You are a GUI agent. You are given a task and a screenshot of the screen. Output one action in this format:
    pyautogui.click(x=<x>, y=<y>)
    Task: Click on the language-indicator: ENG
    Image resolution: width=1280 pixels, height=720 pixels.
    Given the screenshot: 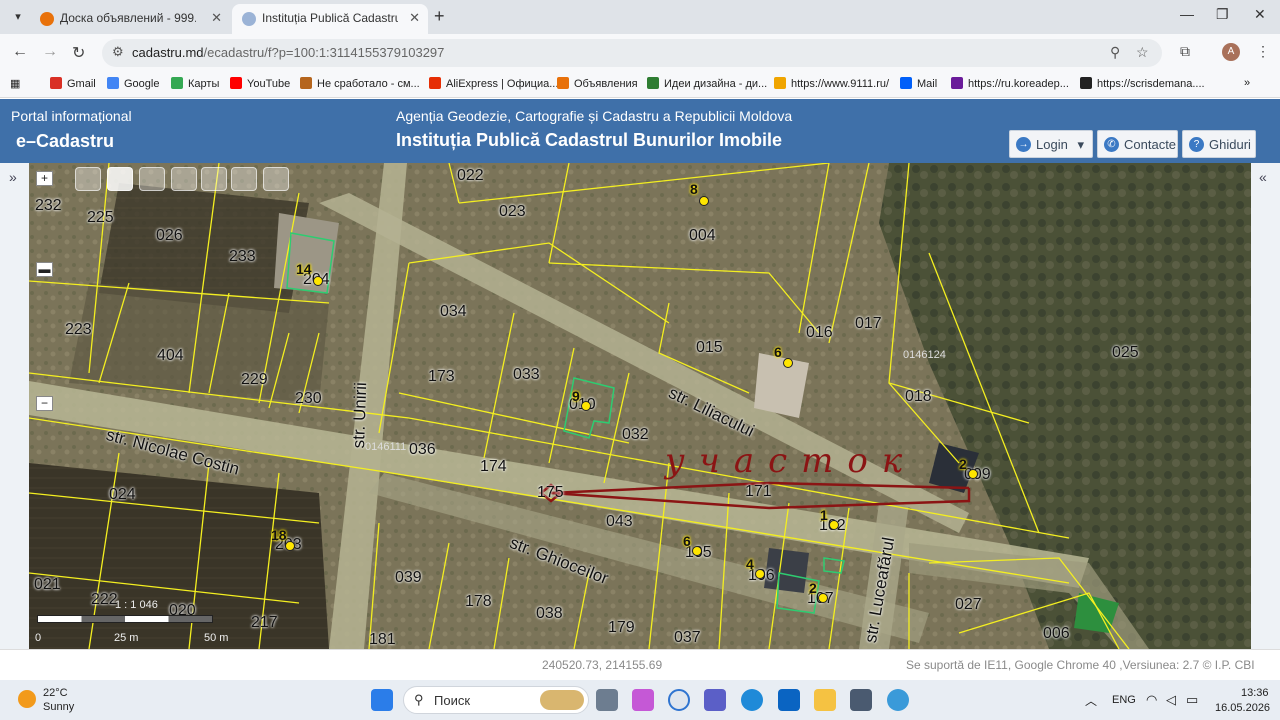 What is the action you would take?
    pyautogui.click(x=1124, y=700)
    